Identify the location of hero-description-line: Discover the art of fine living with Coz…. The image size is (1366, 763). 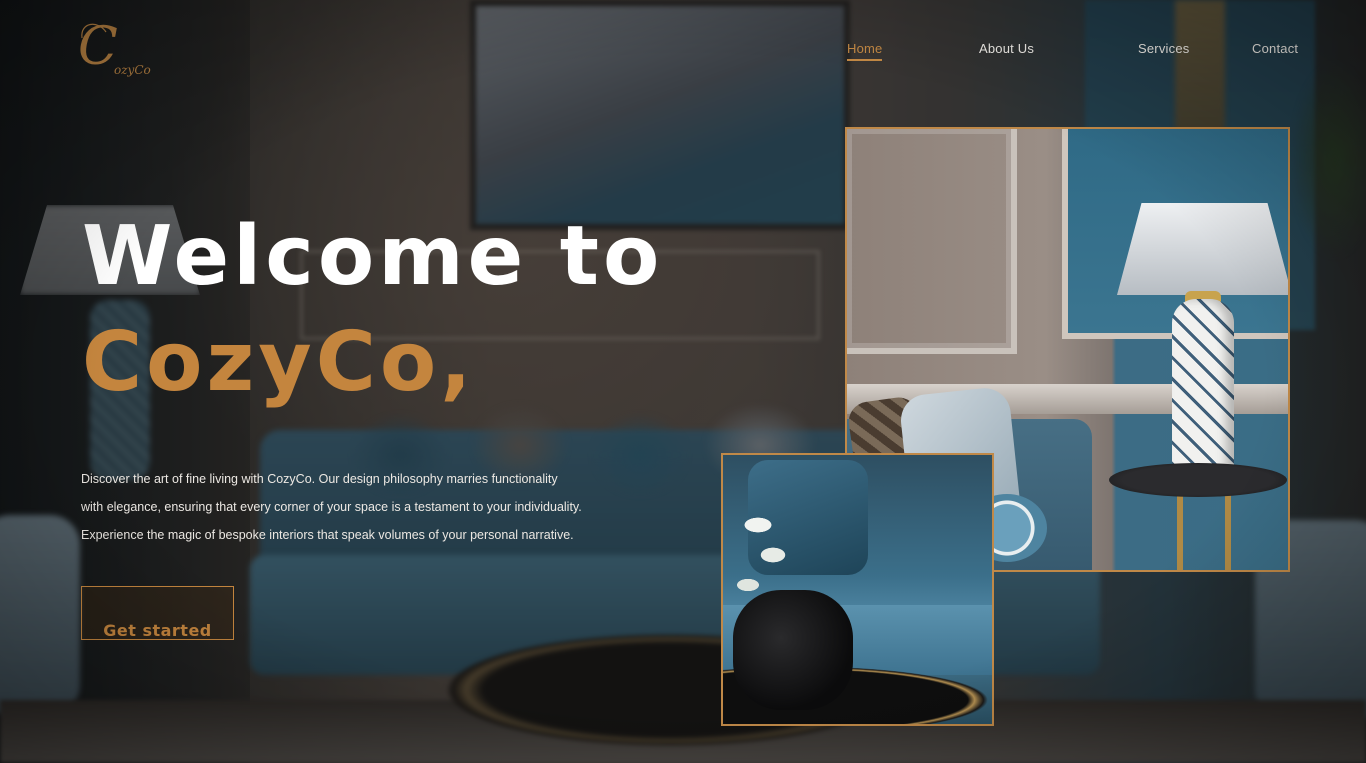
(319, 479).